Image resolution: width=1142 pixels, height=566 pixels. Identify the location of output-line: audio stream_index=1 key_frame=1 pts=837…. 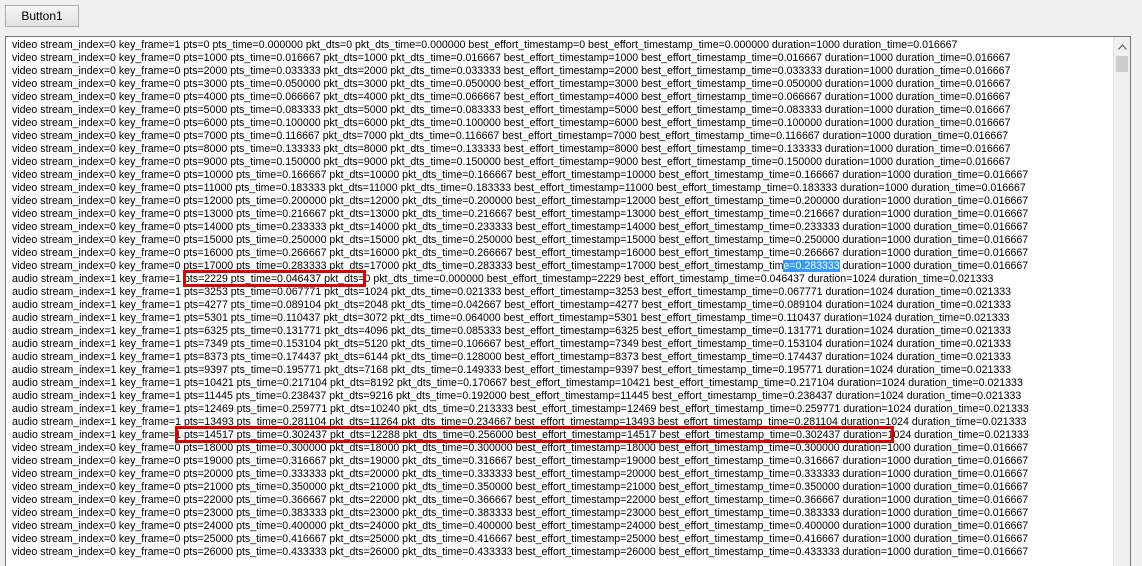
(512, 357).